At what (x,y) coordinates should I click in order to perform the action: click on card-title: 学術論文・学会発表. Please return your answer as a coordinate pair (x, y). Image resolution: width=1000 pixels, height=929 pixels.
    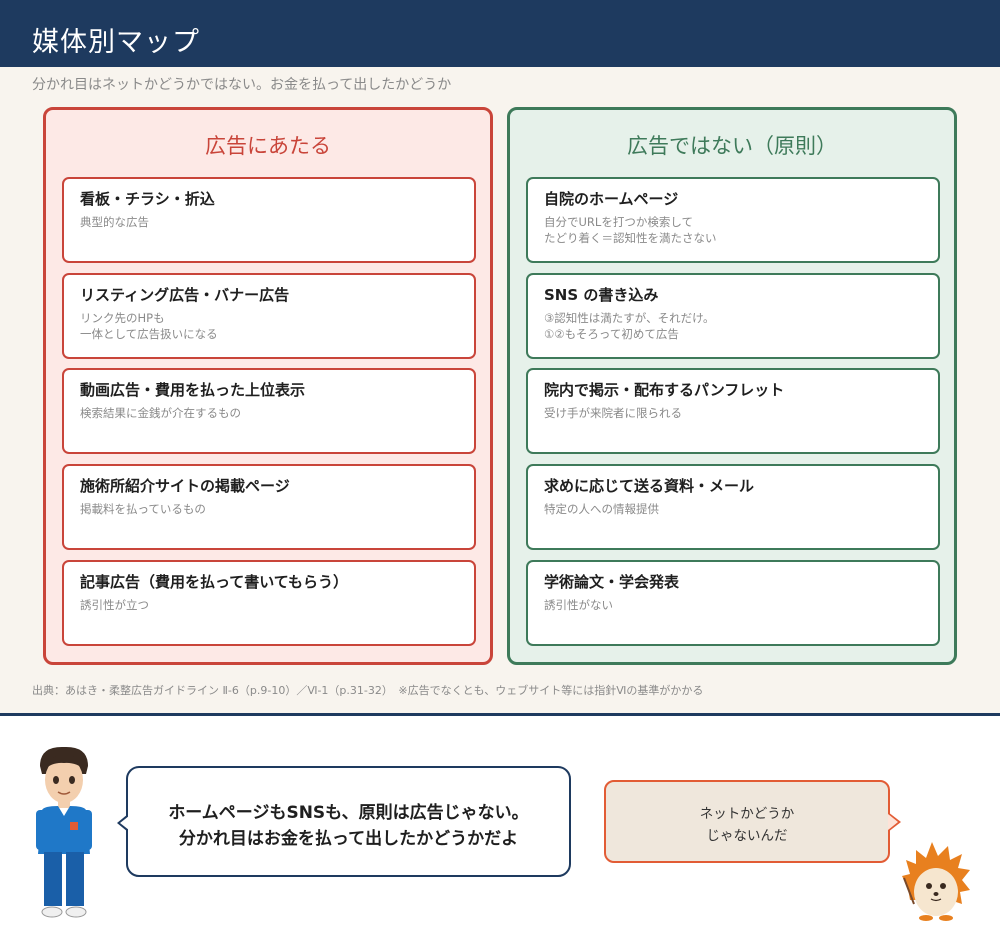
    Looking at the image, I should click on (612, 582).